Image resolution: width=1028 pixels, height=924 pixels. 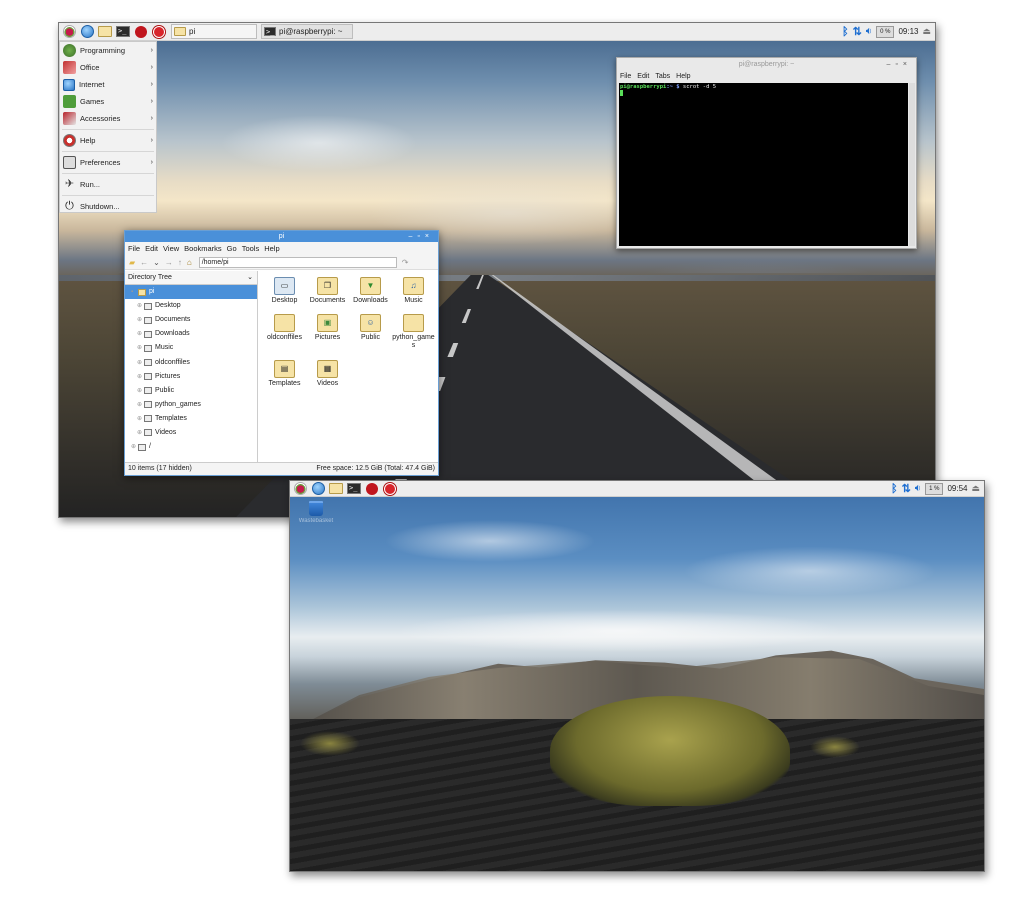 I want to click on terminal-output: pi@raspberrypi:~ $ scrot -d 5, so click(x=763, y=164).